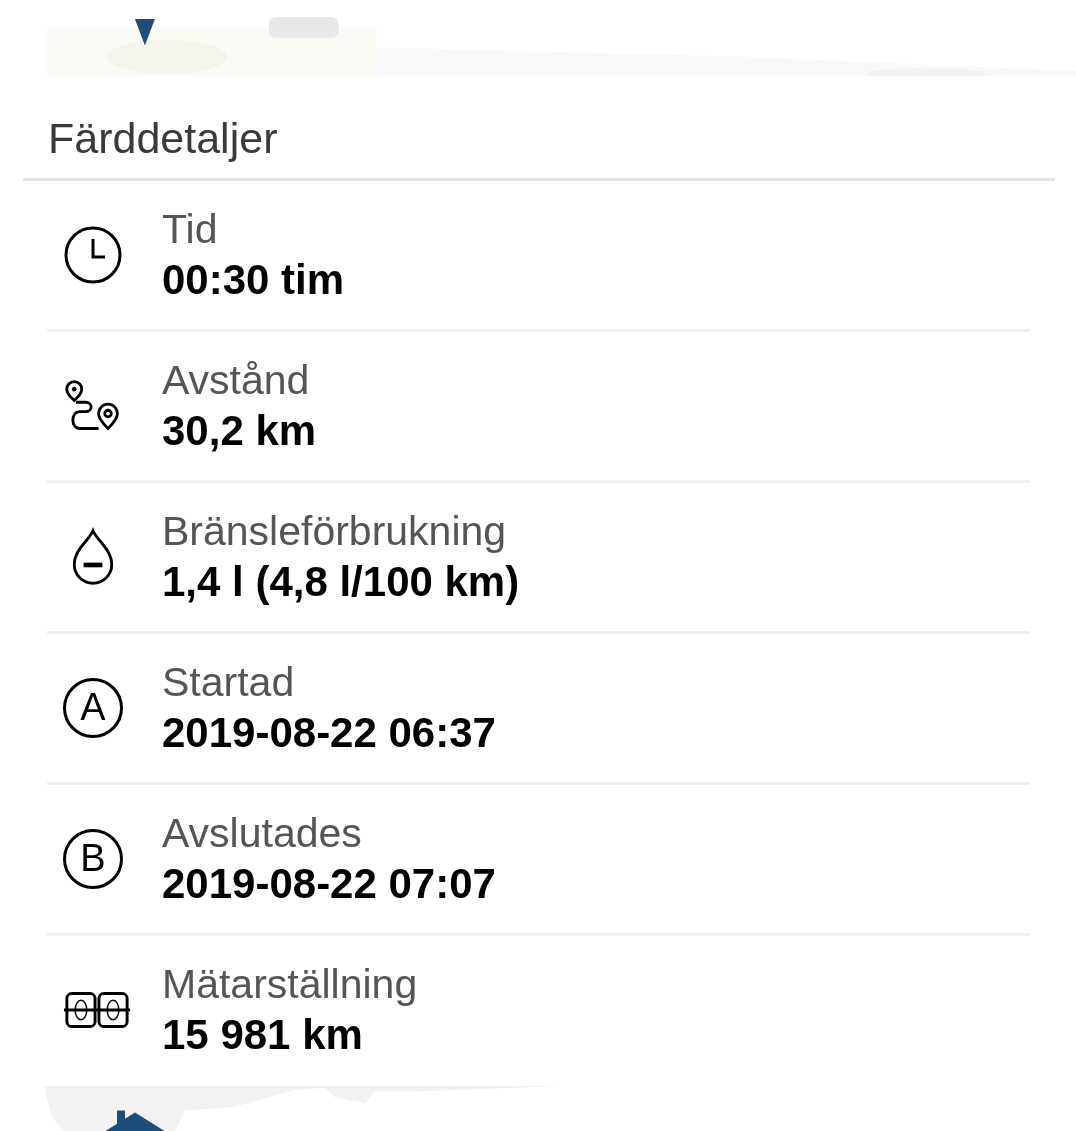 This screenshot has width=1076, height=1131. Describe the element at coordinates (341, 581) in the screenshot. I see `detail-value: 1,4 l (4,8 l/100 km)` at that location.